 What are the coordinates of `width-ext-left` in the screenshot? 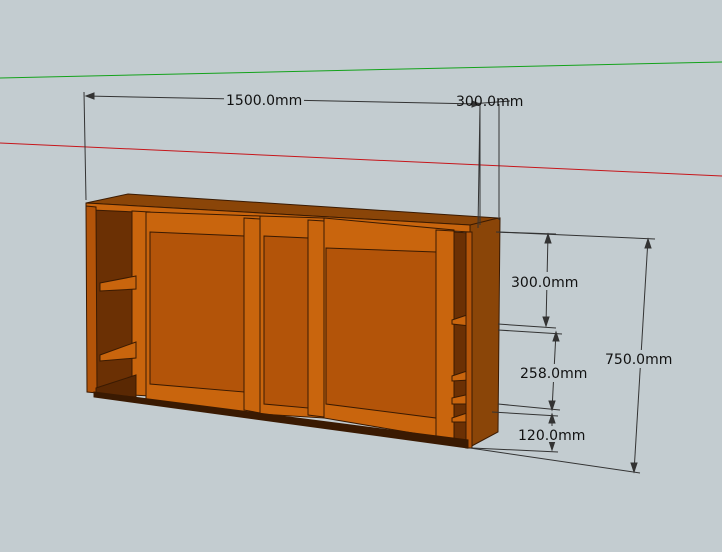 It's located at (85, 146).